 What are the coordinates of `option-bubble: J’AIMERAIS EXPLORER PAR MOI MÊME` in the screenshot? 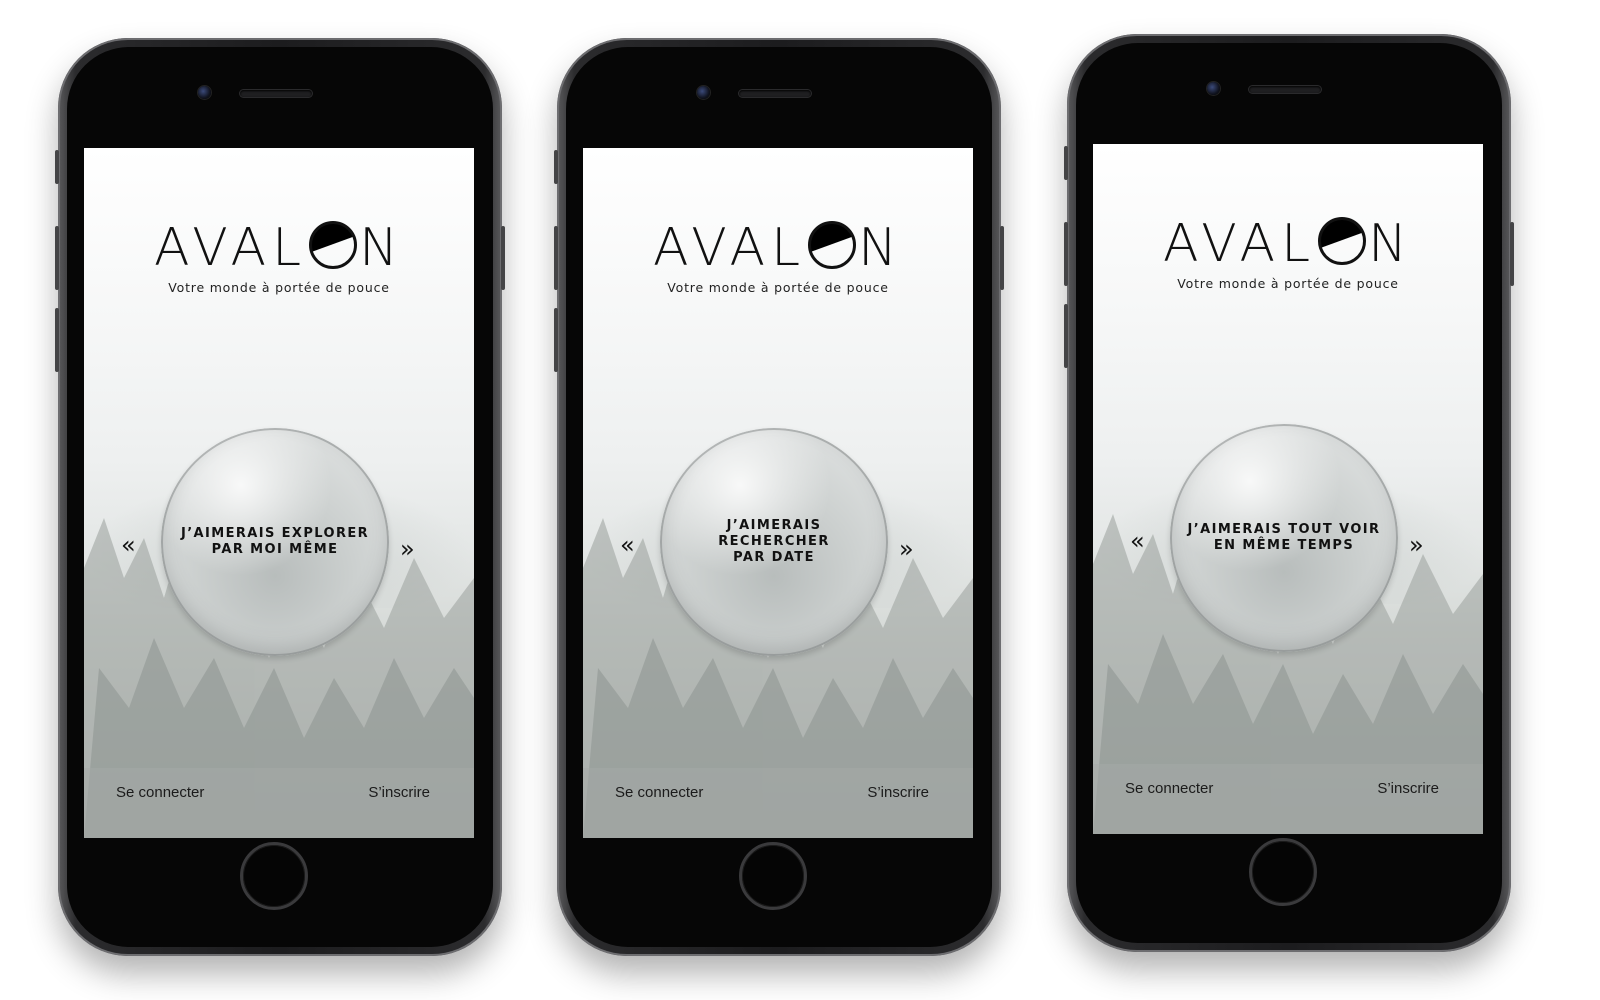 It's located at (275, 542).